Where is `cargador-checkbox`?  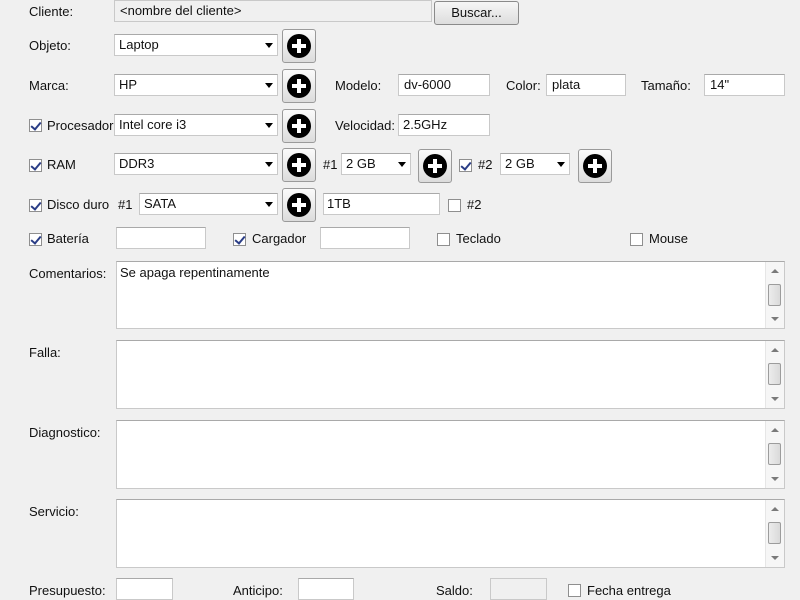
cargador-checkbox is located at coordinates (239, 239).